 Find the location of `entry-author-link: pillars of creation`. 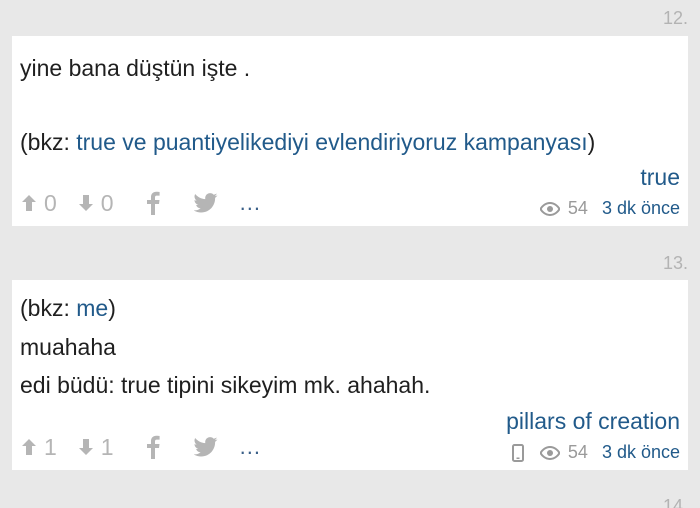

entry-author-link: pillars of creation is located at coordinates (593, 421).